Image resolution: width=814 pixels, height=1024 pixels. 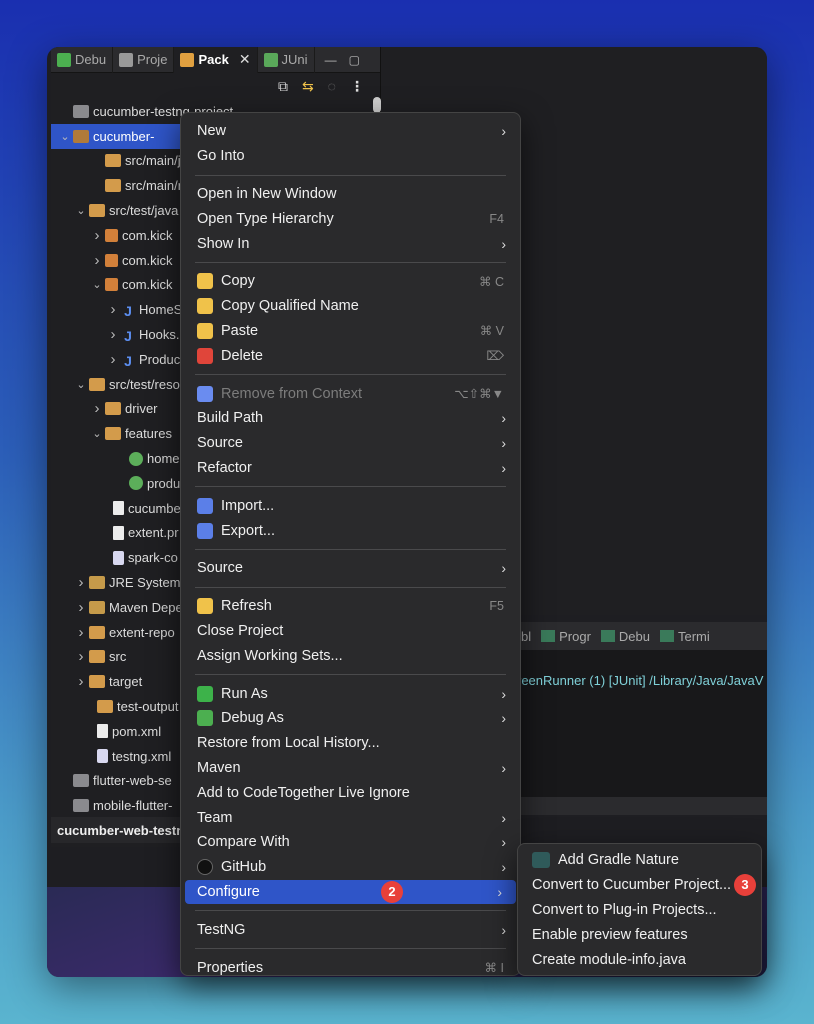 I want to click on menu-item-label: Close Project, so click(x=240, y=630).